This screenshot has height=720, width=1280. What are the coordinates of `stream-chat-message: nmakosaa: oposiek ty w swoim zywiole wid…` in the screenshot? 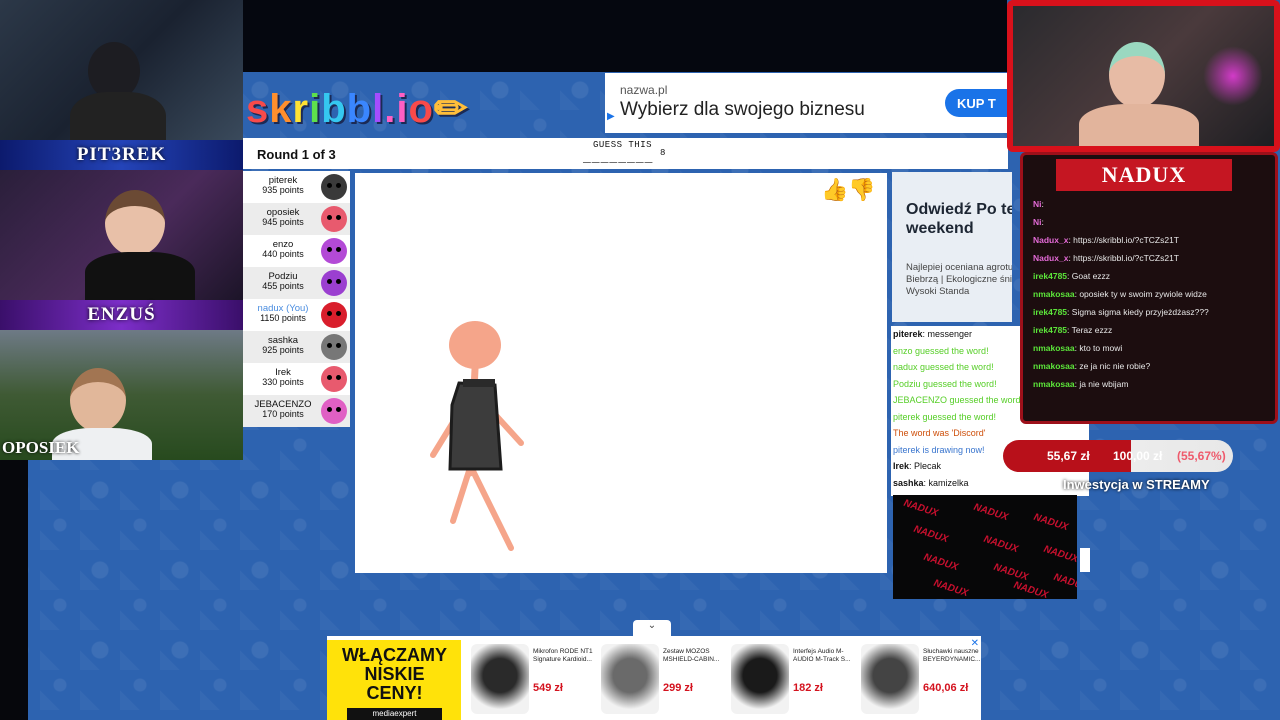 It's located at (1120, 294).